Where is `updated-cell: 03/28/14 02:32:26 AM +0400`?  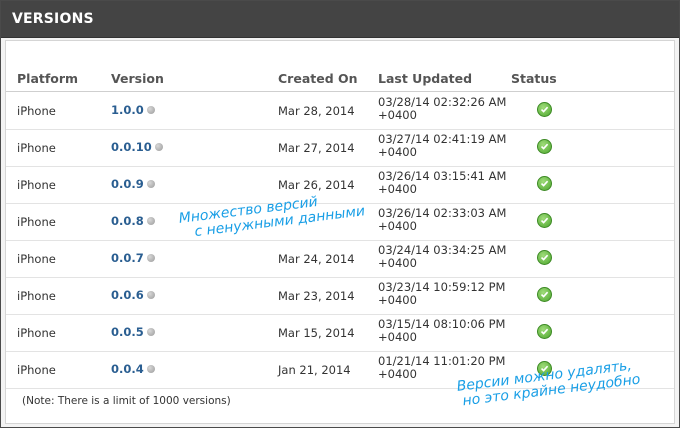 updated-cell: 03/28/14 02:32:26 AM +0400 is located at coordinates (442, 109).